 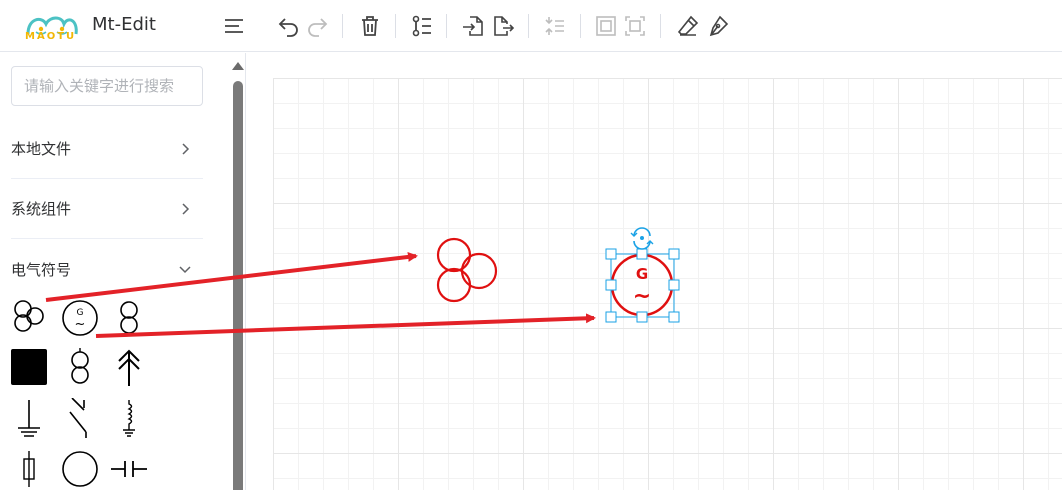 I want to click on eraser-icon, so click(x=688, y=26).